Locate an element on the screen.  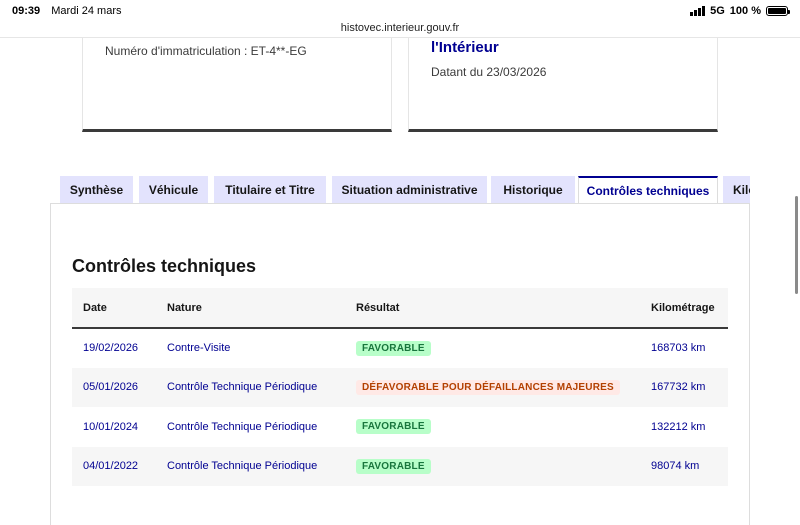
row-mileage: 132212 km is located at coordinates (678, 426).